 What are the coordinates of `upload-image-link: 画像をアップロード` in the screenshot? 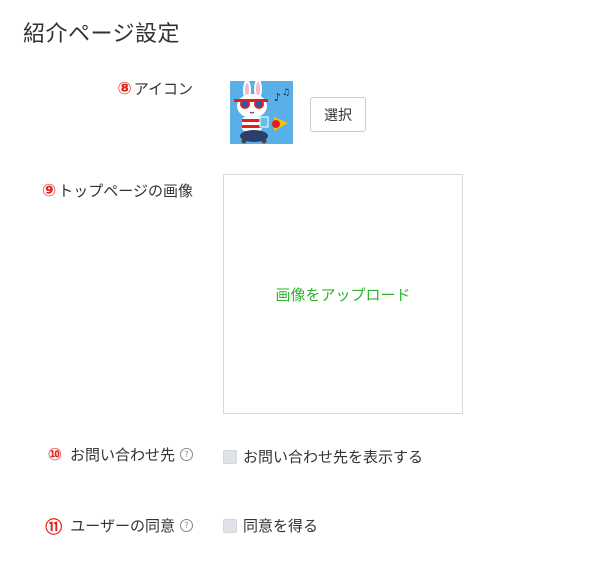 It's located at (342, 294).